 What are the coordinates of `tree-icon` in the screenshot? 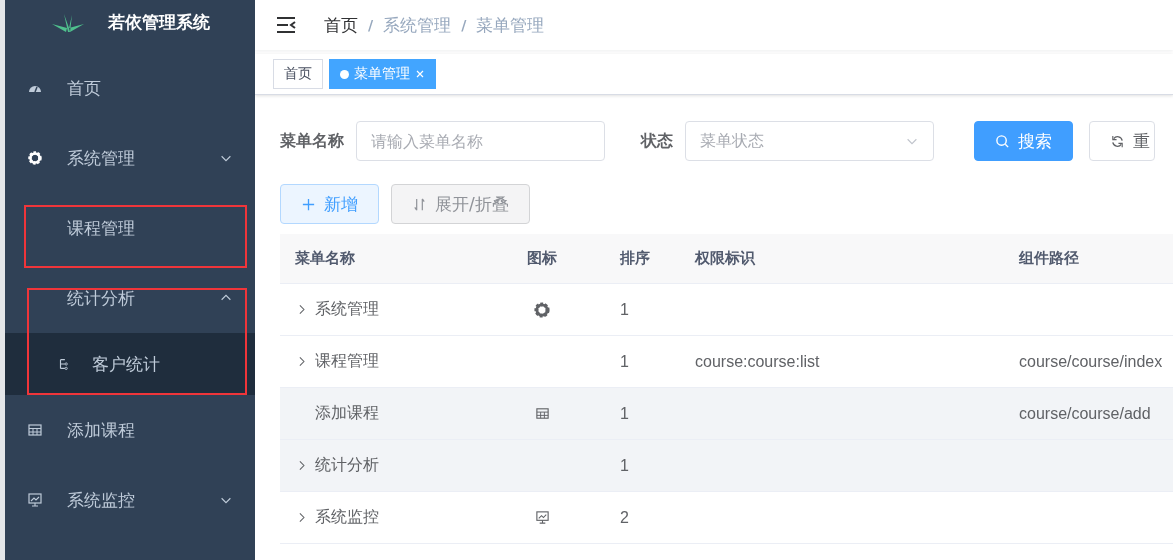 It's located at (64, 364).